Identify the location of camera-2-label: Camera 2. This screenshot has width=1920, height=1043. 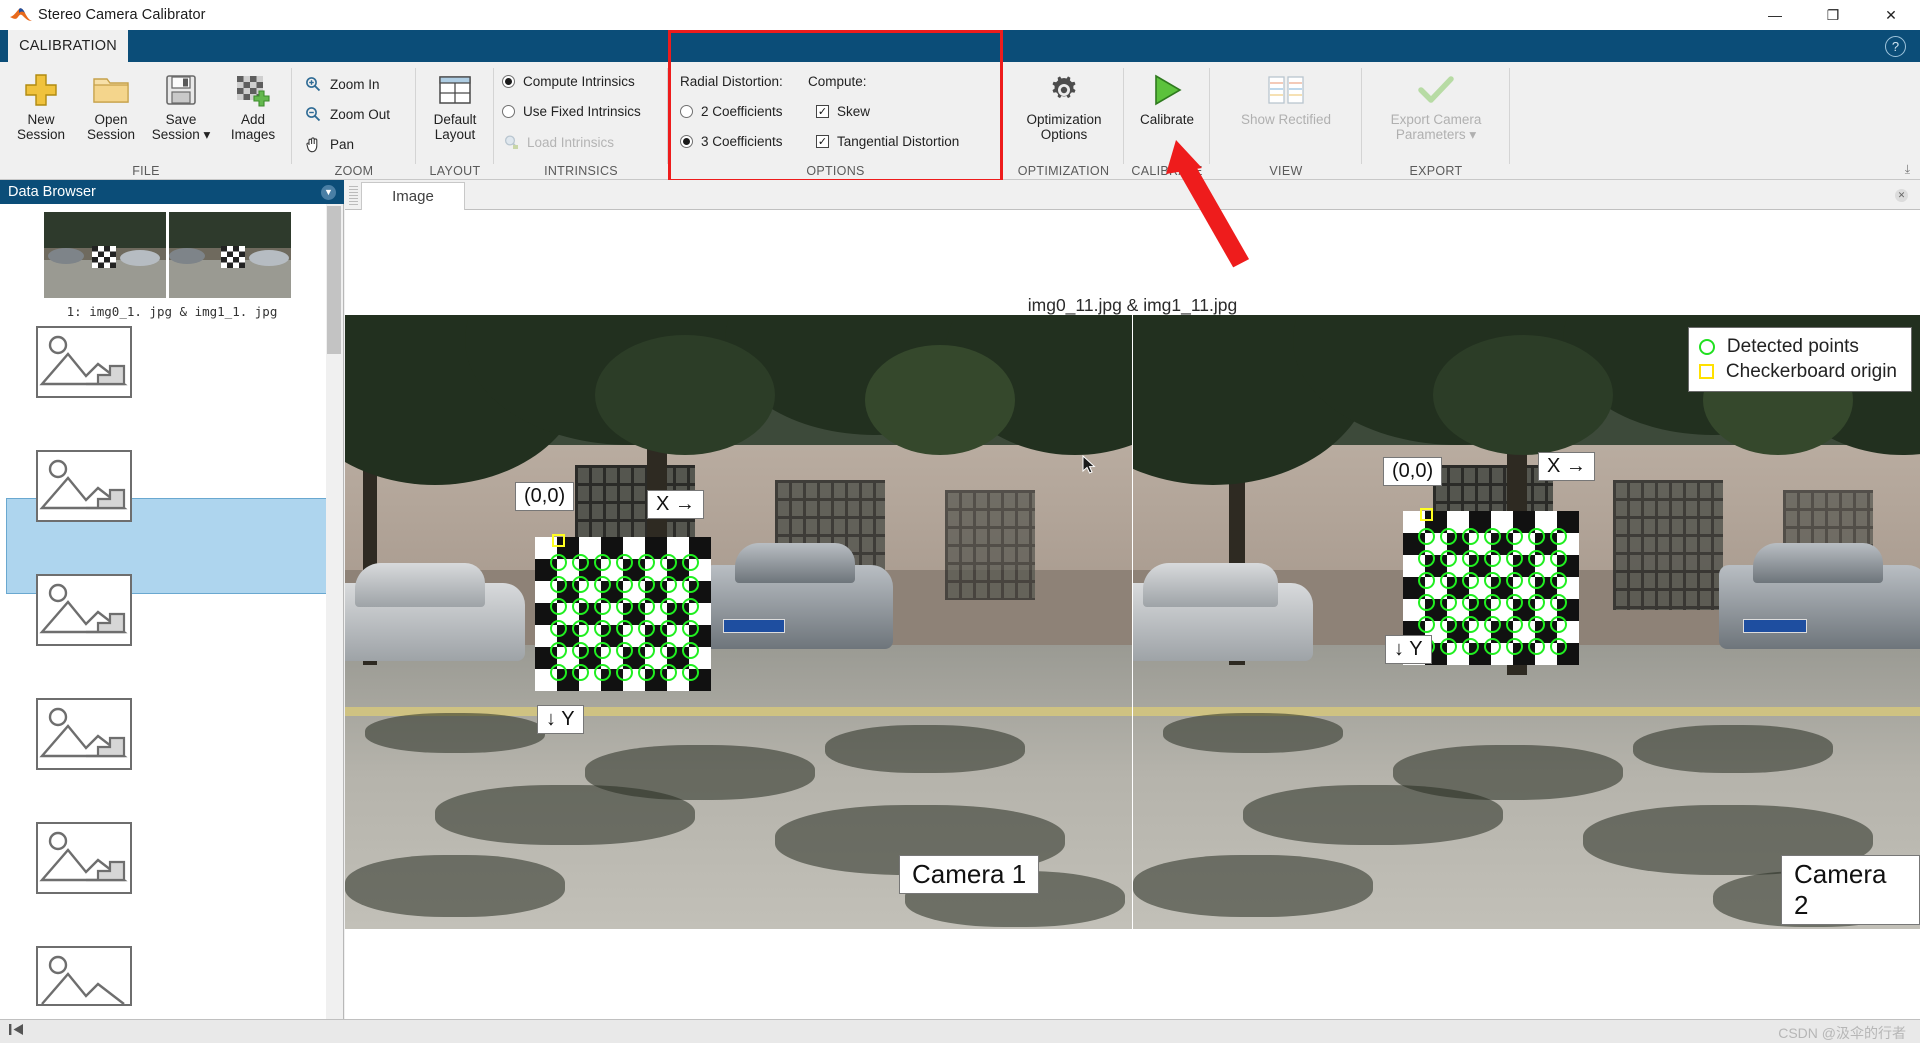
(1850, 890).